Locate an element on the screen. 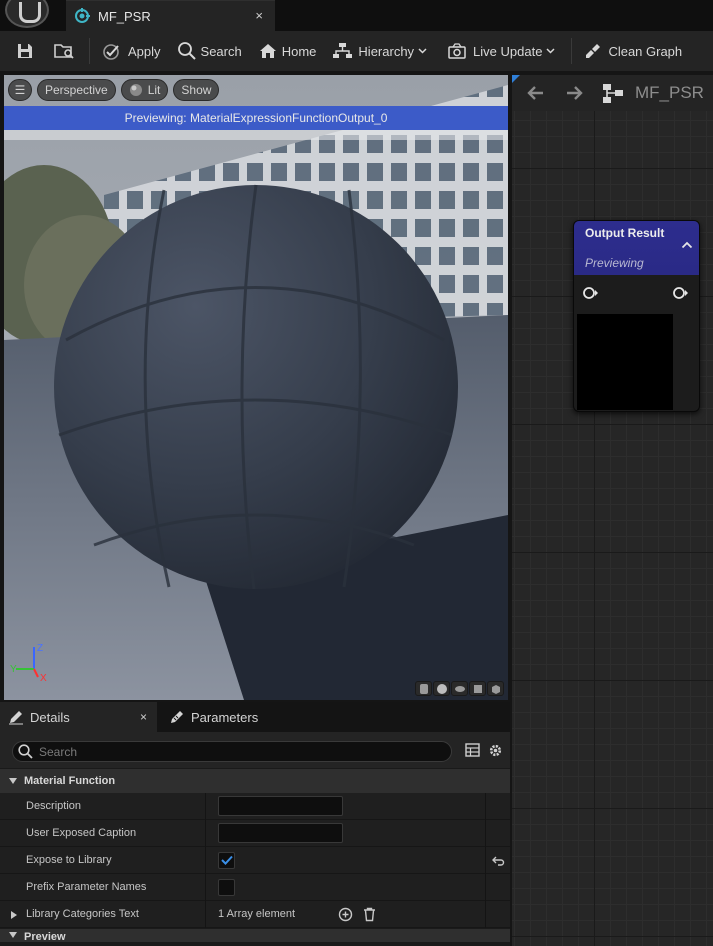 This screenshot has width=713, height=946. home-label: Home is located at coordinates (299, 51).